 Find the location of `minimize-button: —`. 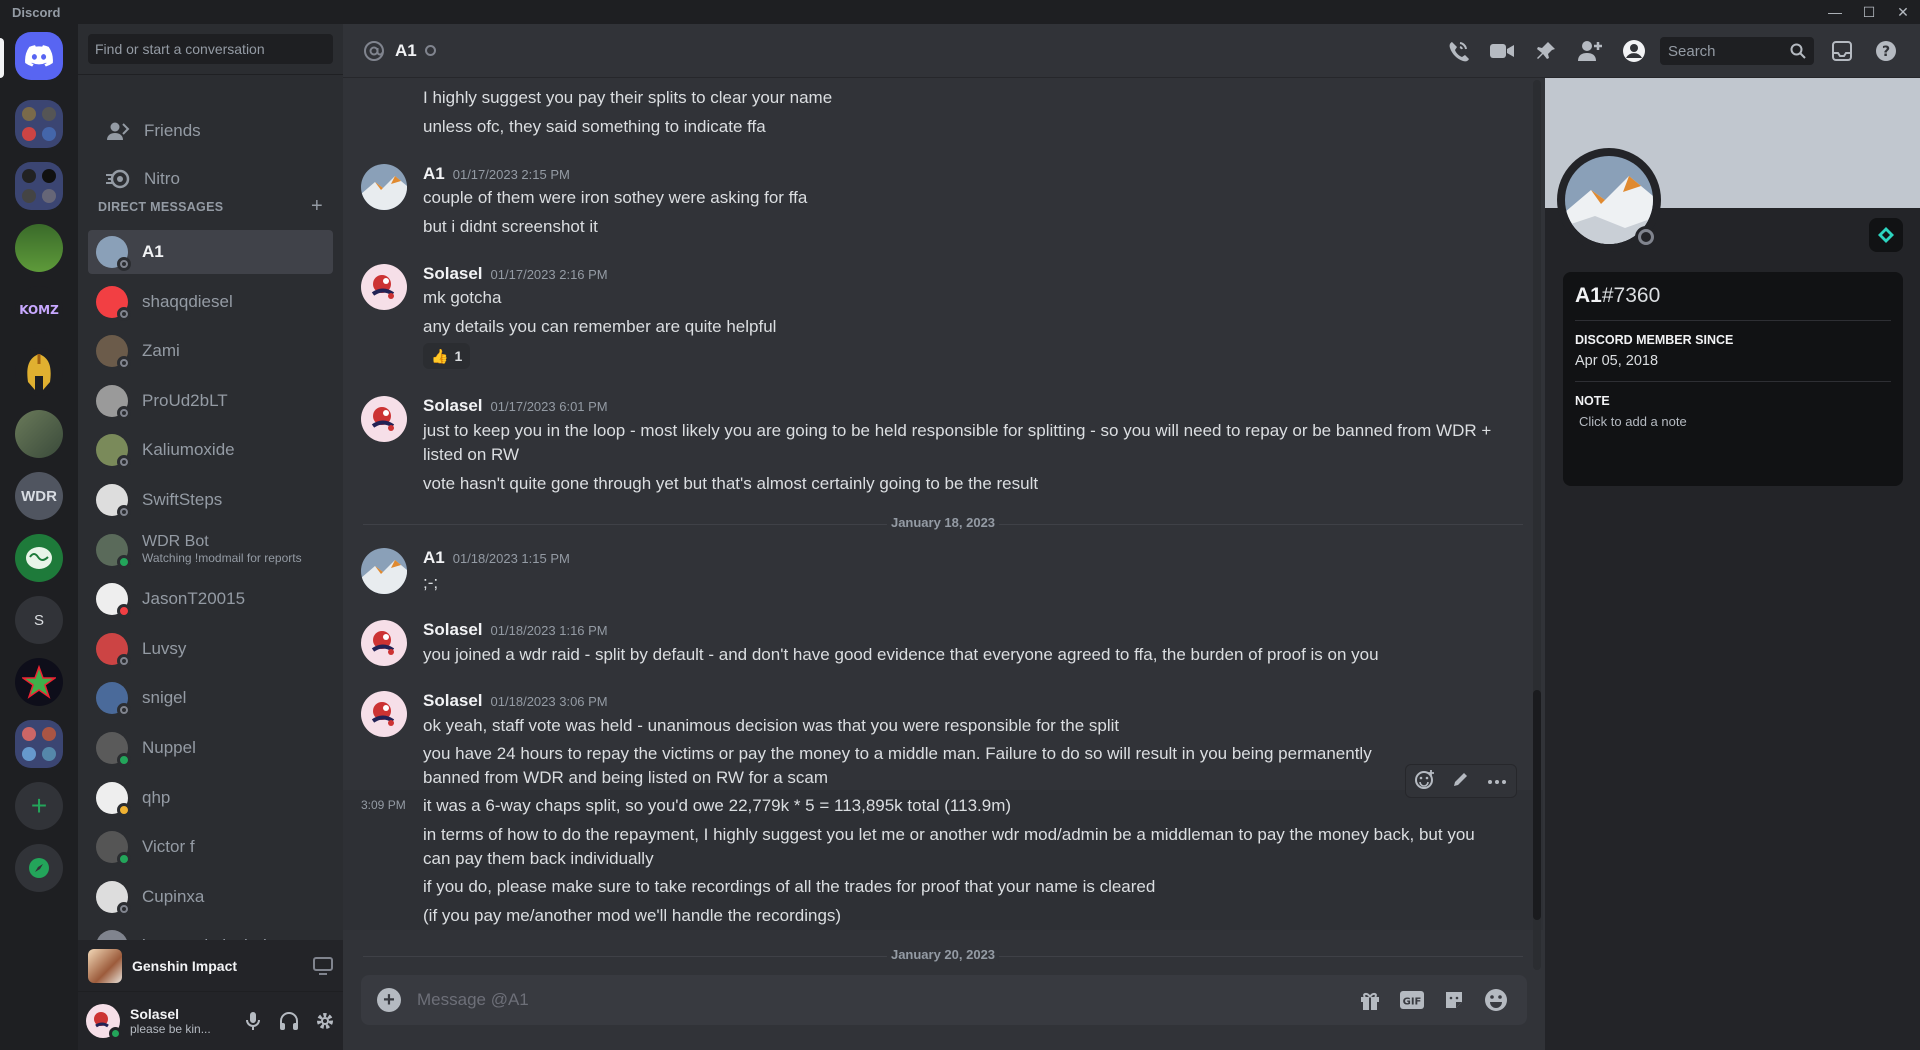

minimize-button: — is located at coordinates (1835, 12).